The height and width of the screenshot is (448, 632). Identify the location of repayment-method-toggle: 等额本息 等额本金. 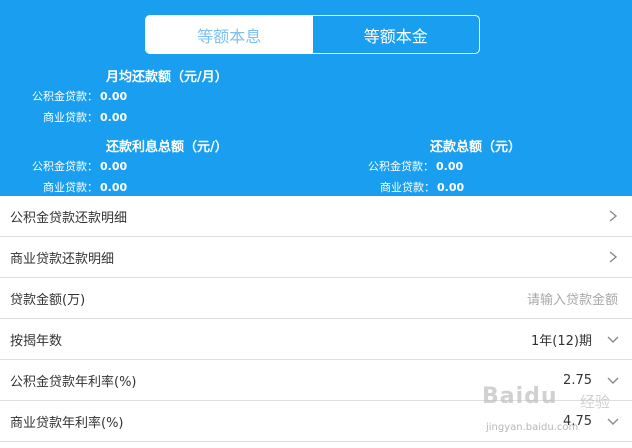
(312, 34).